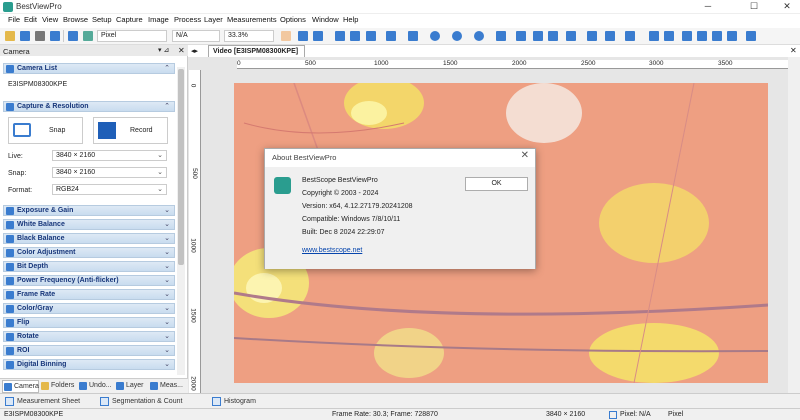  Describe the element at coordinates (754, 7) in the screenshot. I see `maximize-button: ☐` at that location.